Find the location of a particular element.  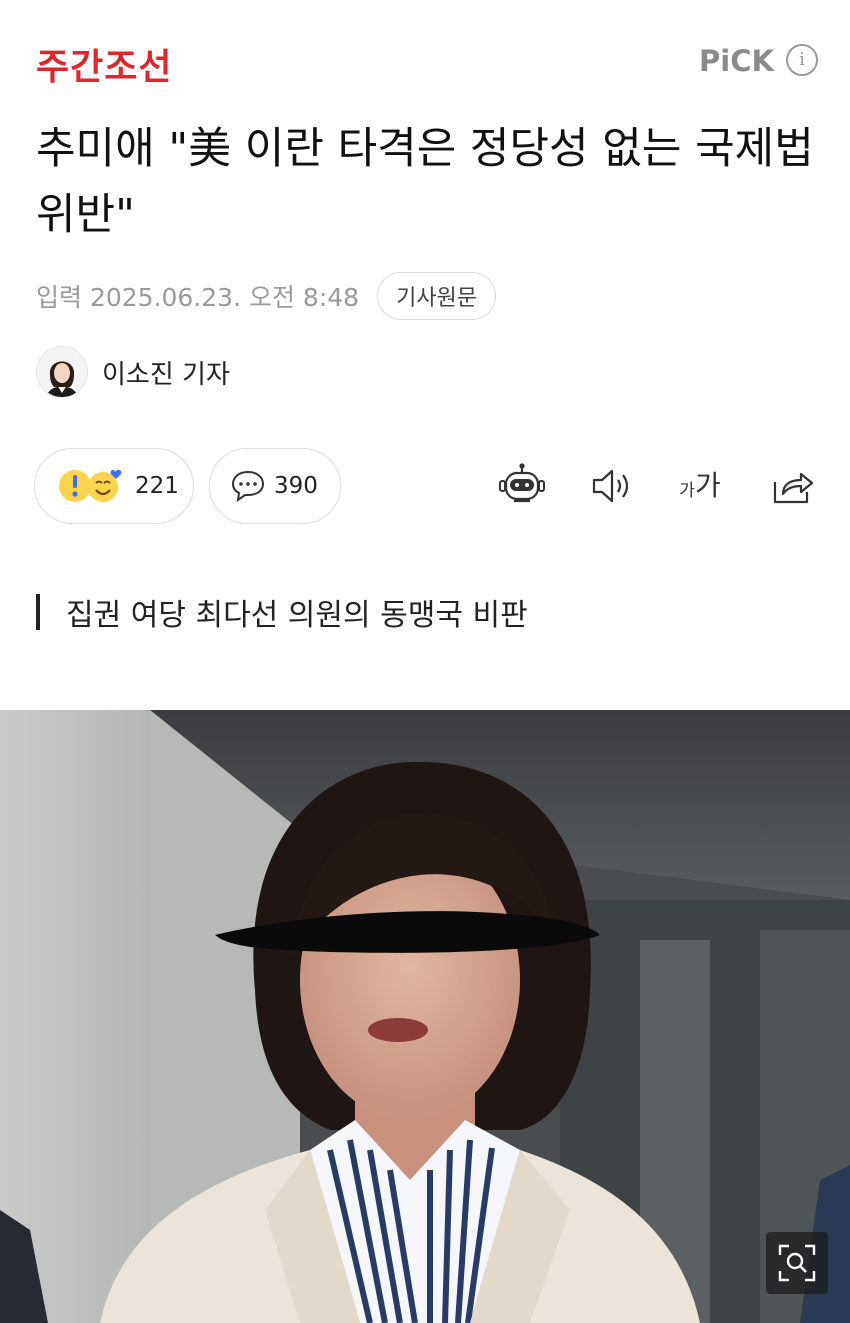

comment-button: 390 is located at coordinates (275, 486).